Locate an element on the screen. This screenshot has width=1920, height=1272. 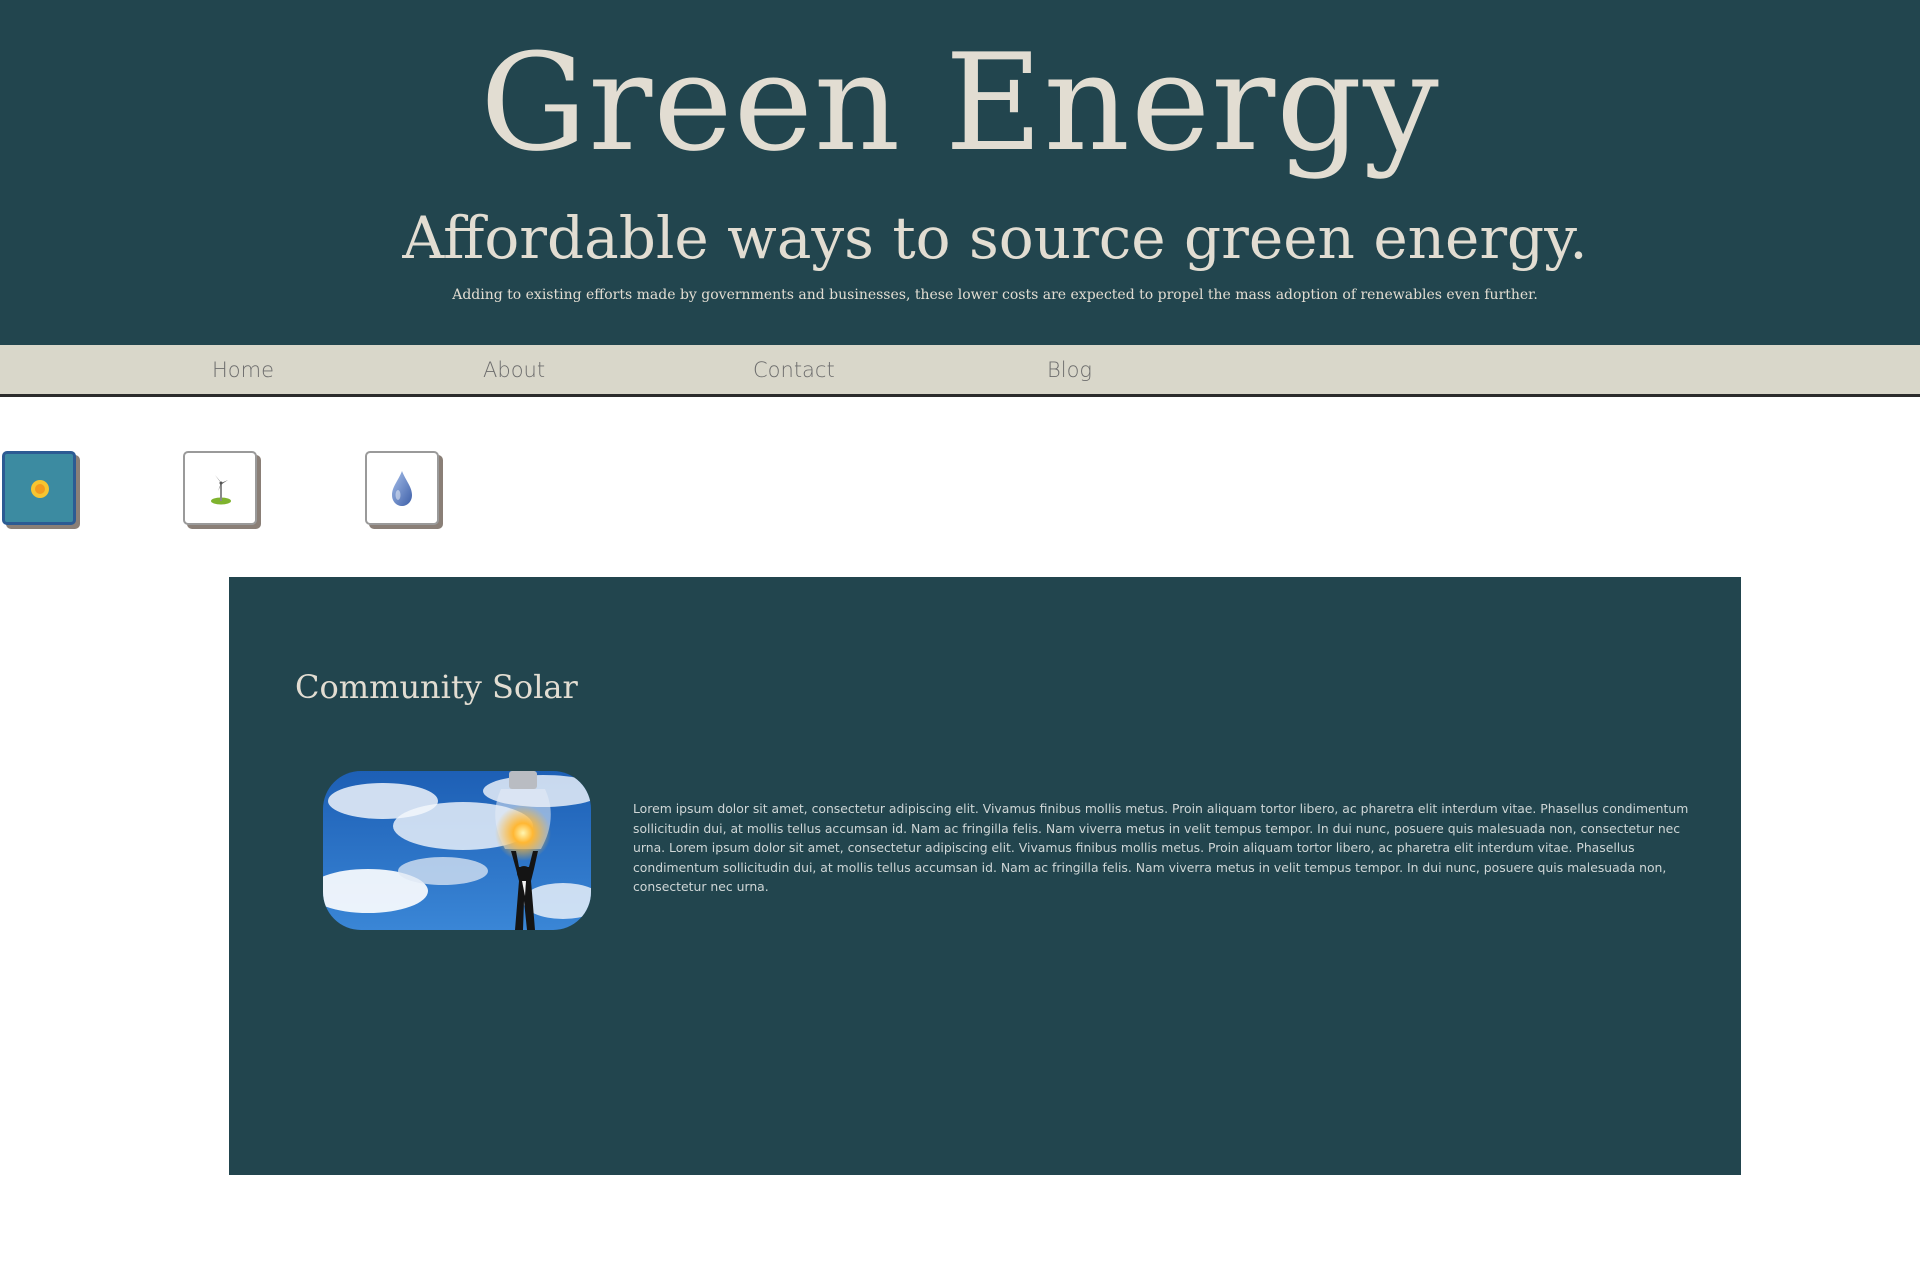
wind-button is located at coordinates (220, 488).